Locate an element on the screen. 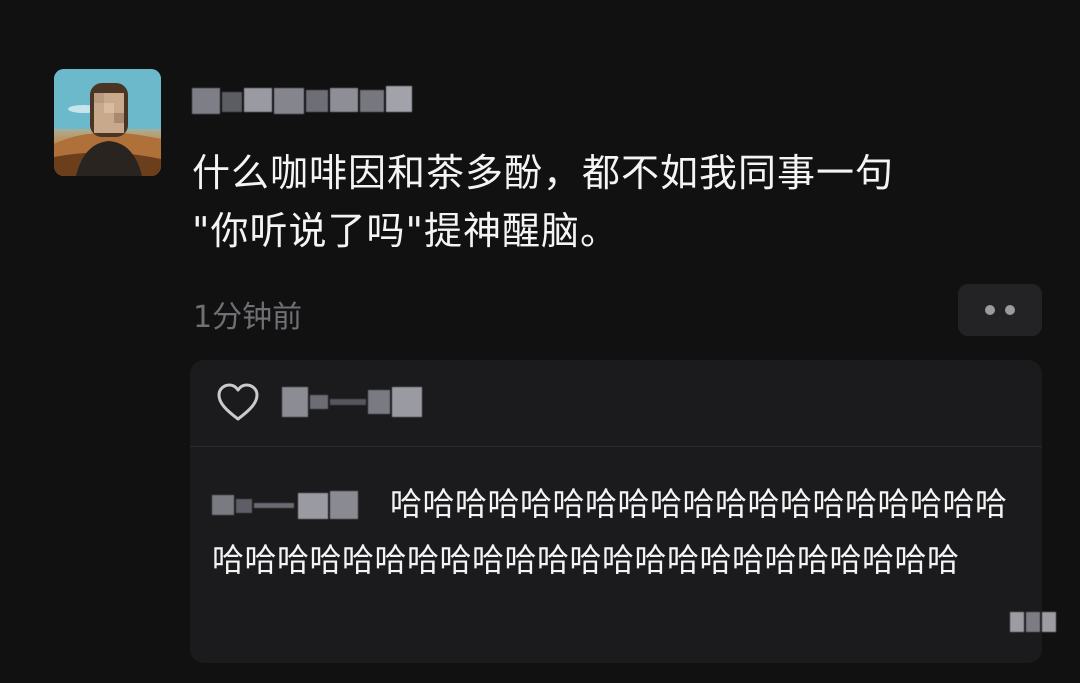 The width and height of the screenshot is (1080, 683). post-timestamp: 1分钟前 is located at coordinates (248, 317).